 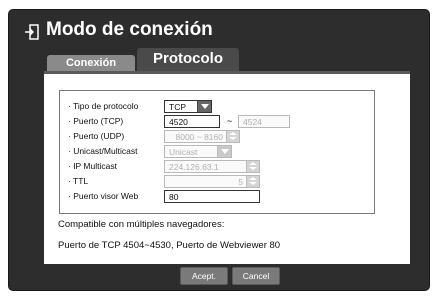 What do you see at coordinates (188, 59) in the screenshot?
I see `tab-protocolo: Protocolo` at bounding box center [188, 59].